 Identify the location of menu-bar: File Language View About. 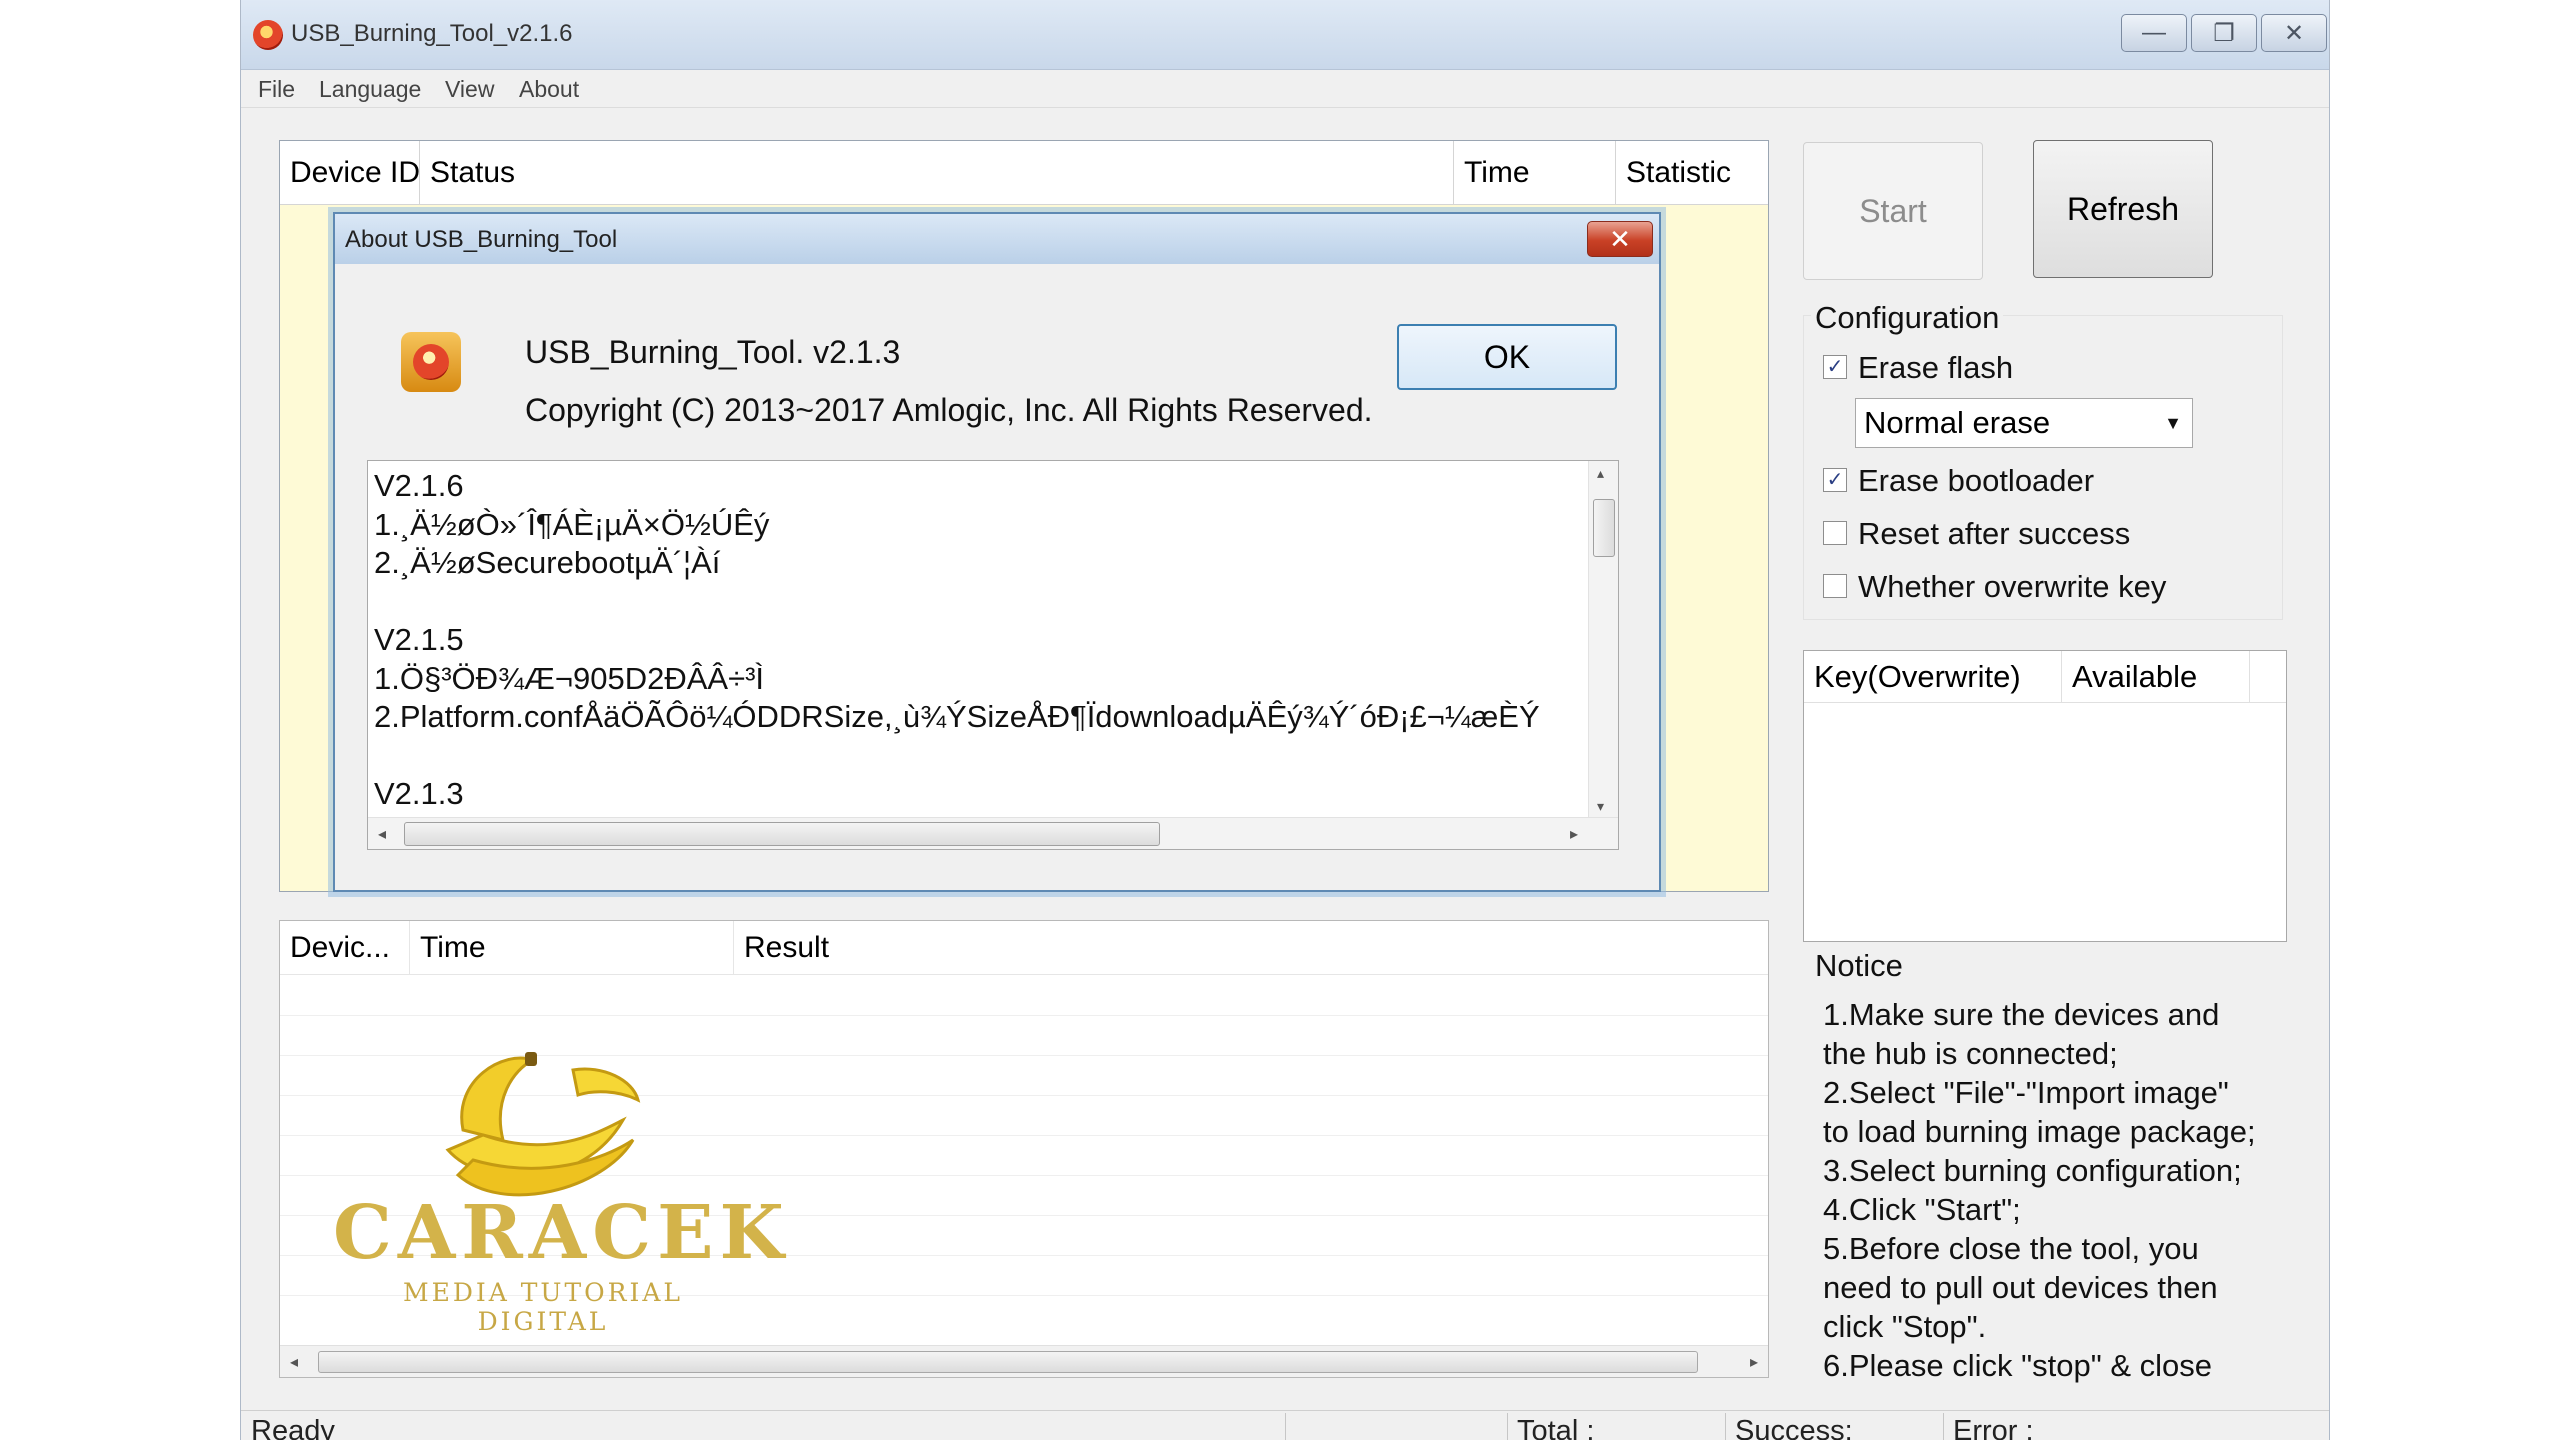
(1285, 89).